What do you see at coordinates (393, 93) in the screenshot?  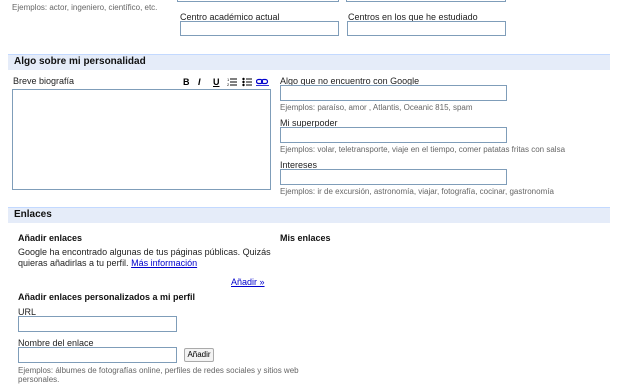 I see `cant-find-input` at bounding box center [393, 93].